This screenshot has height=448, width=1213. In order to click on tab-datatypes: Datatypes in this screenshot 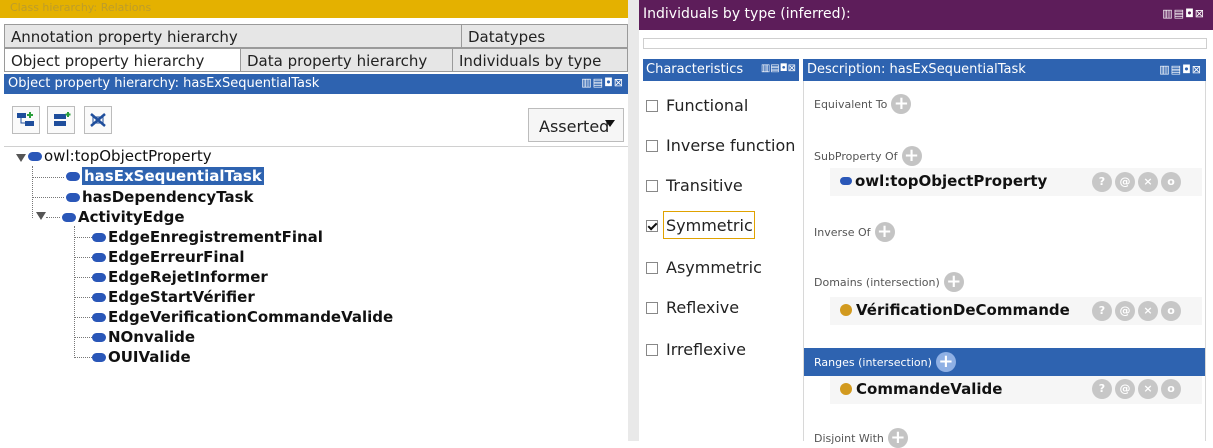, I will do `click(544, 36)`.